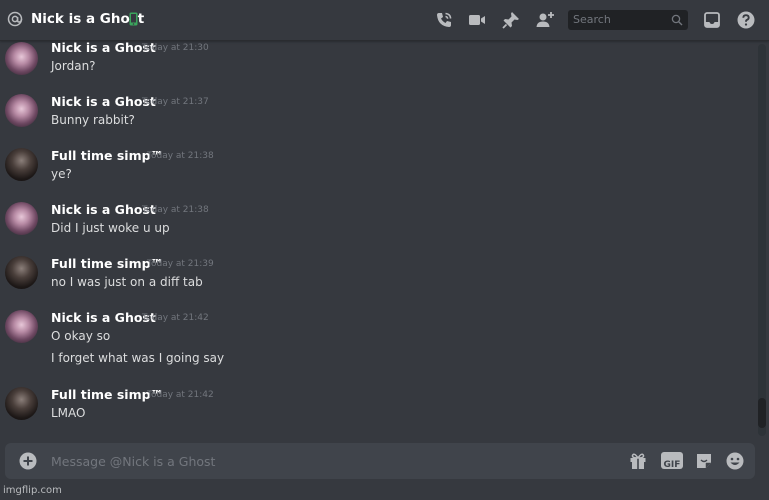 The image size is (769, 500). Describe the element at coordinates (93, 120) in the screenshot. I see `message-text: Bunny rabbit?` at that location.